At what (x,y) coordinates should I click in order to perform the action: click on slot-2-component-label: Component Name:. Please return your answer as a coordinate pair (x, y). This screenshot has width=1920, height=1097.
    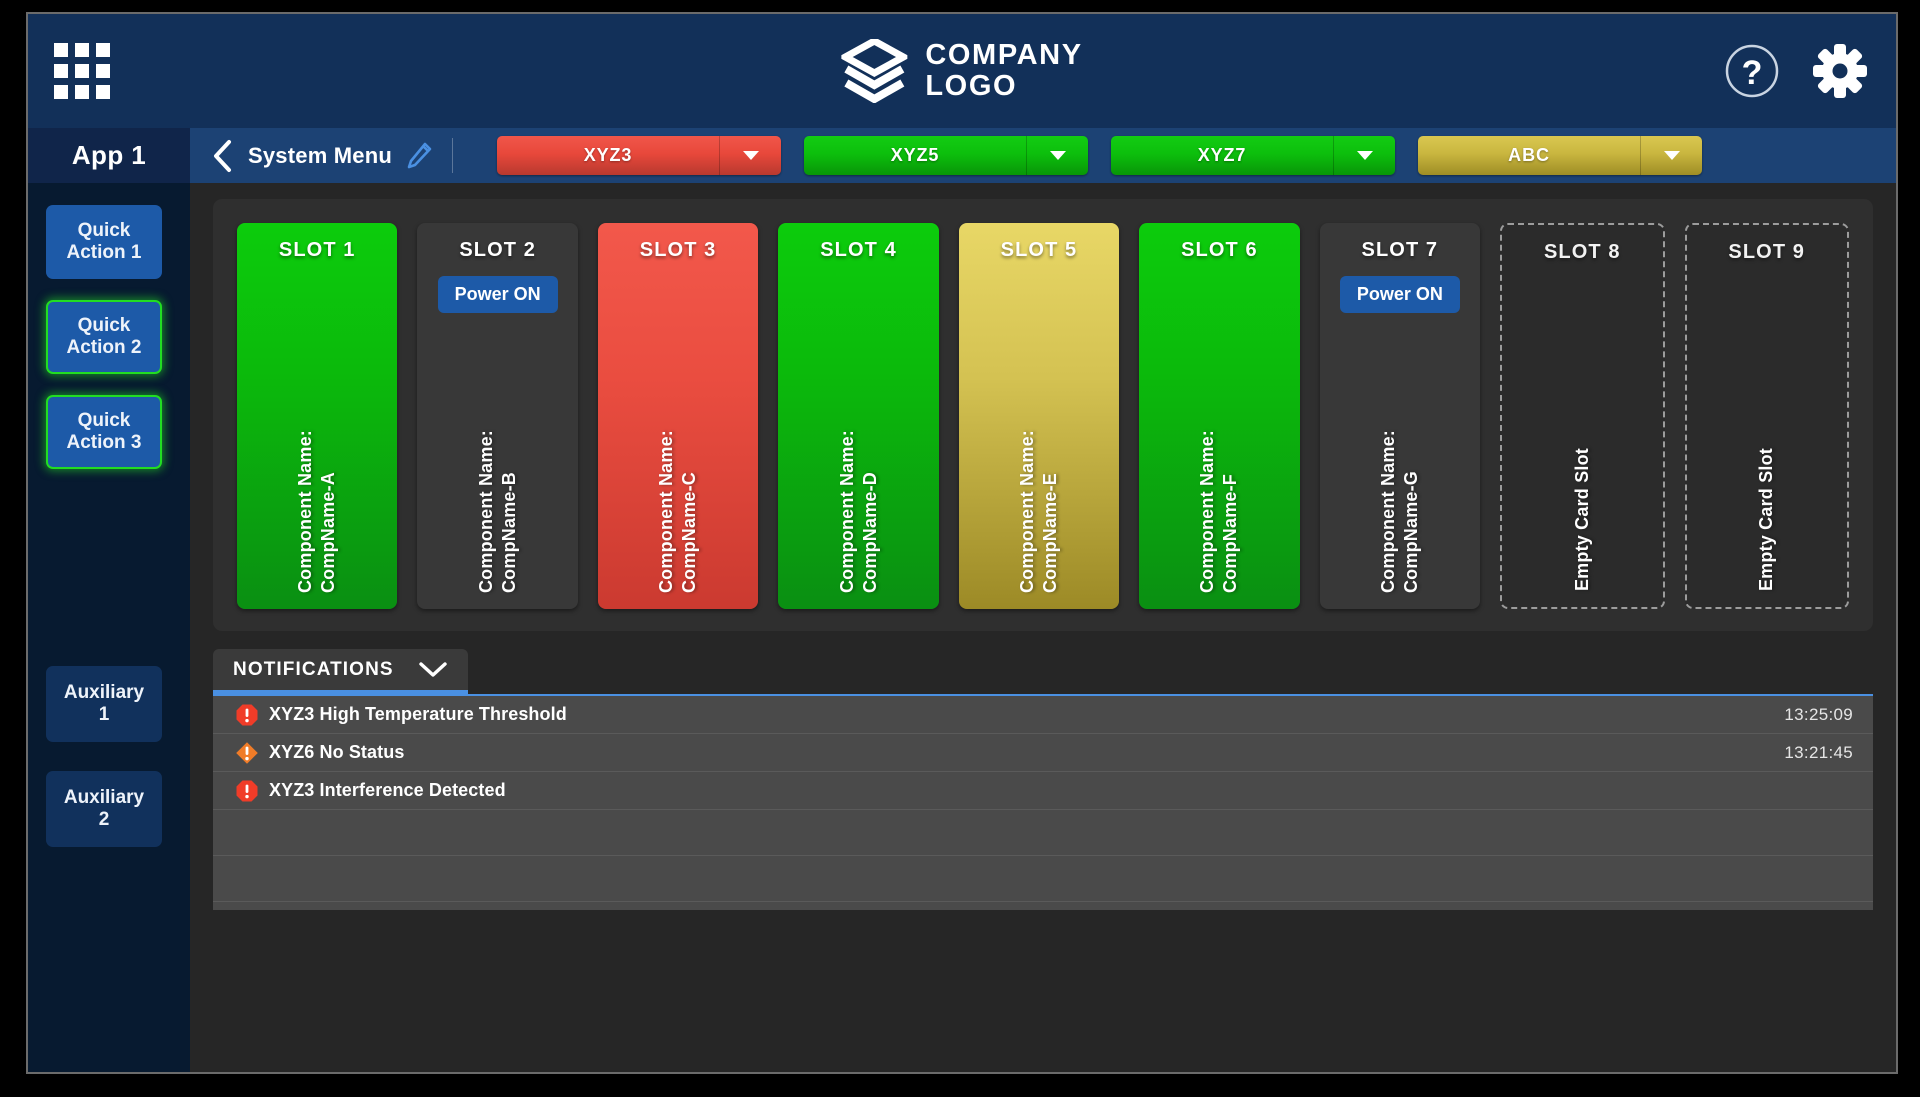
    Looking at the image, I should click on (485, 511).